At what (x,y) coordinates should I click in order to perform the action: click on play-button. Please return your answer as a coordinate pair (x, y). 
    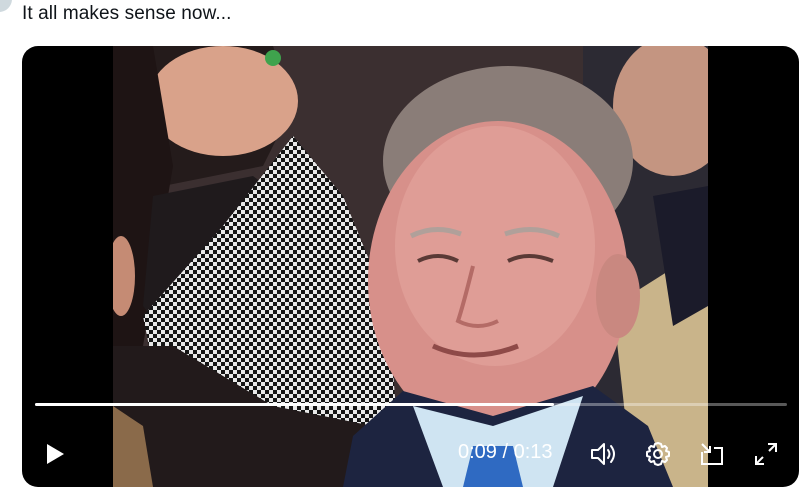
    Looking at the image, I should click on (55, 454).